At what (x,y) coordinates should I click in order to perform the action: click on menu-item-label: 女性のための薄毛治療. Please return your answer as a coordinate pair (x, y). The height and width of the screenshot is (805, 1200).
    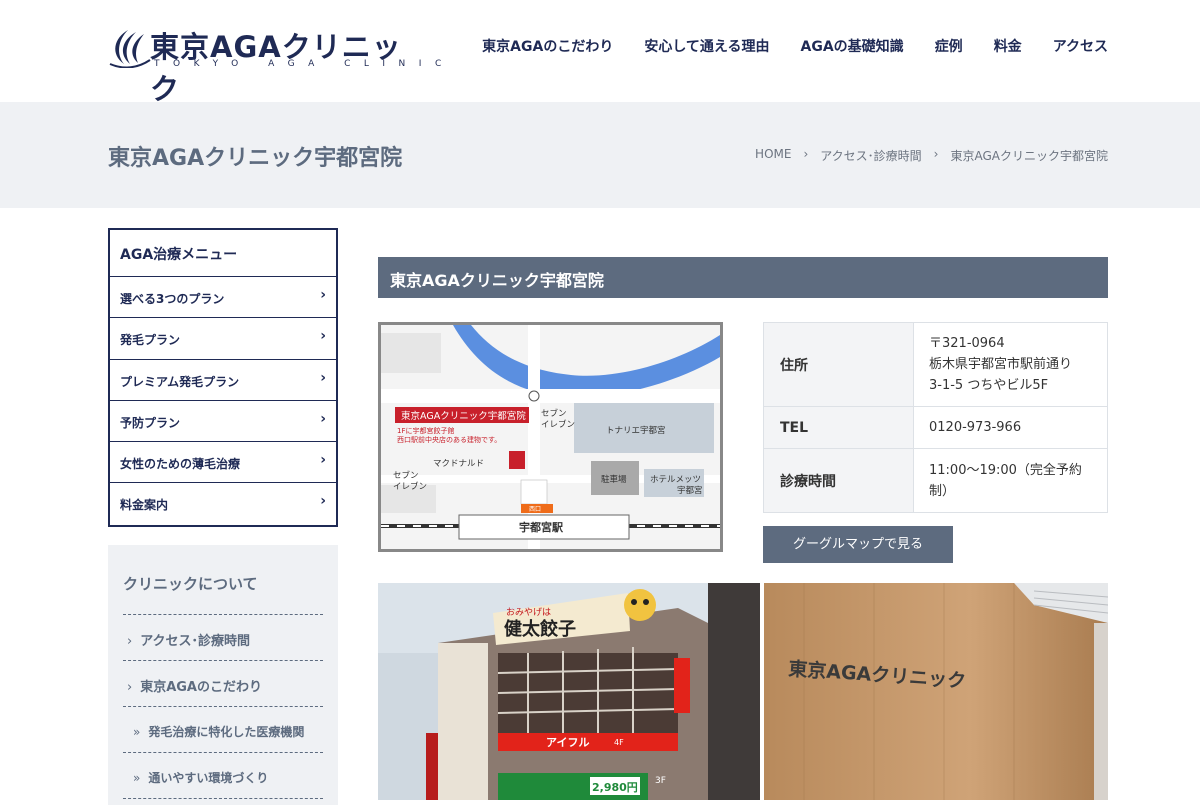
    Looking at the image, I should click on (180, 464).